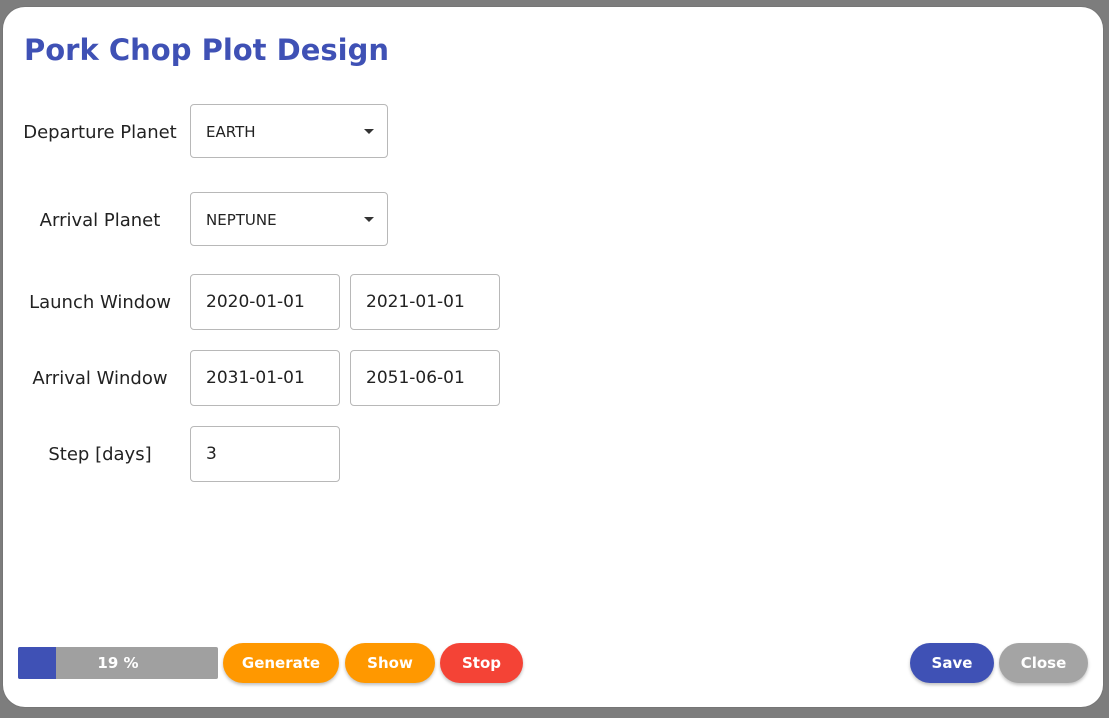 This screenshot has height=718, width=1109. Describe the element at coordinates (265, 378) in the screenshot. I see `arrival-window-start-input` at that location.